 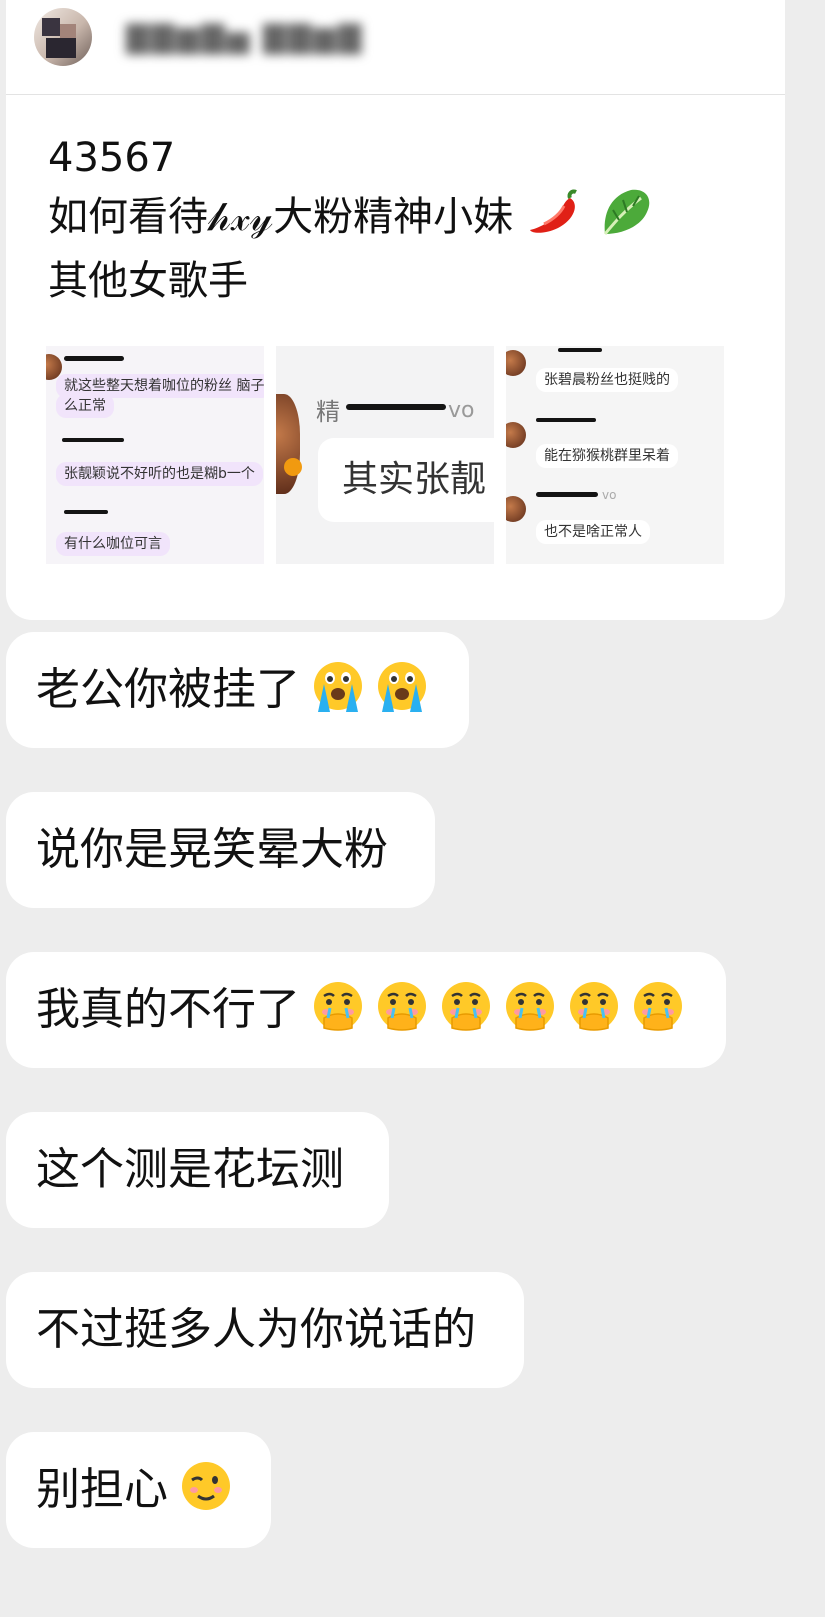 What do you see at coordinates (626, 219) in the screenshot?
I see `leafy-green-icon` at bounding box center [626, 219].